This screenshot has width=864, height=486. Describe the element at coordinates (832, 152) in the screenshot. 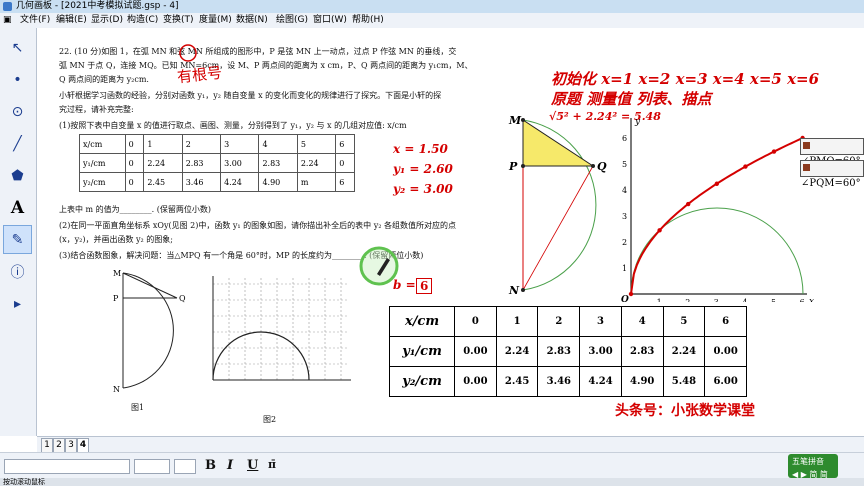

I see `angle-pmq-control: ∠PMQ=60°` at that location.